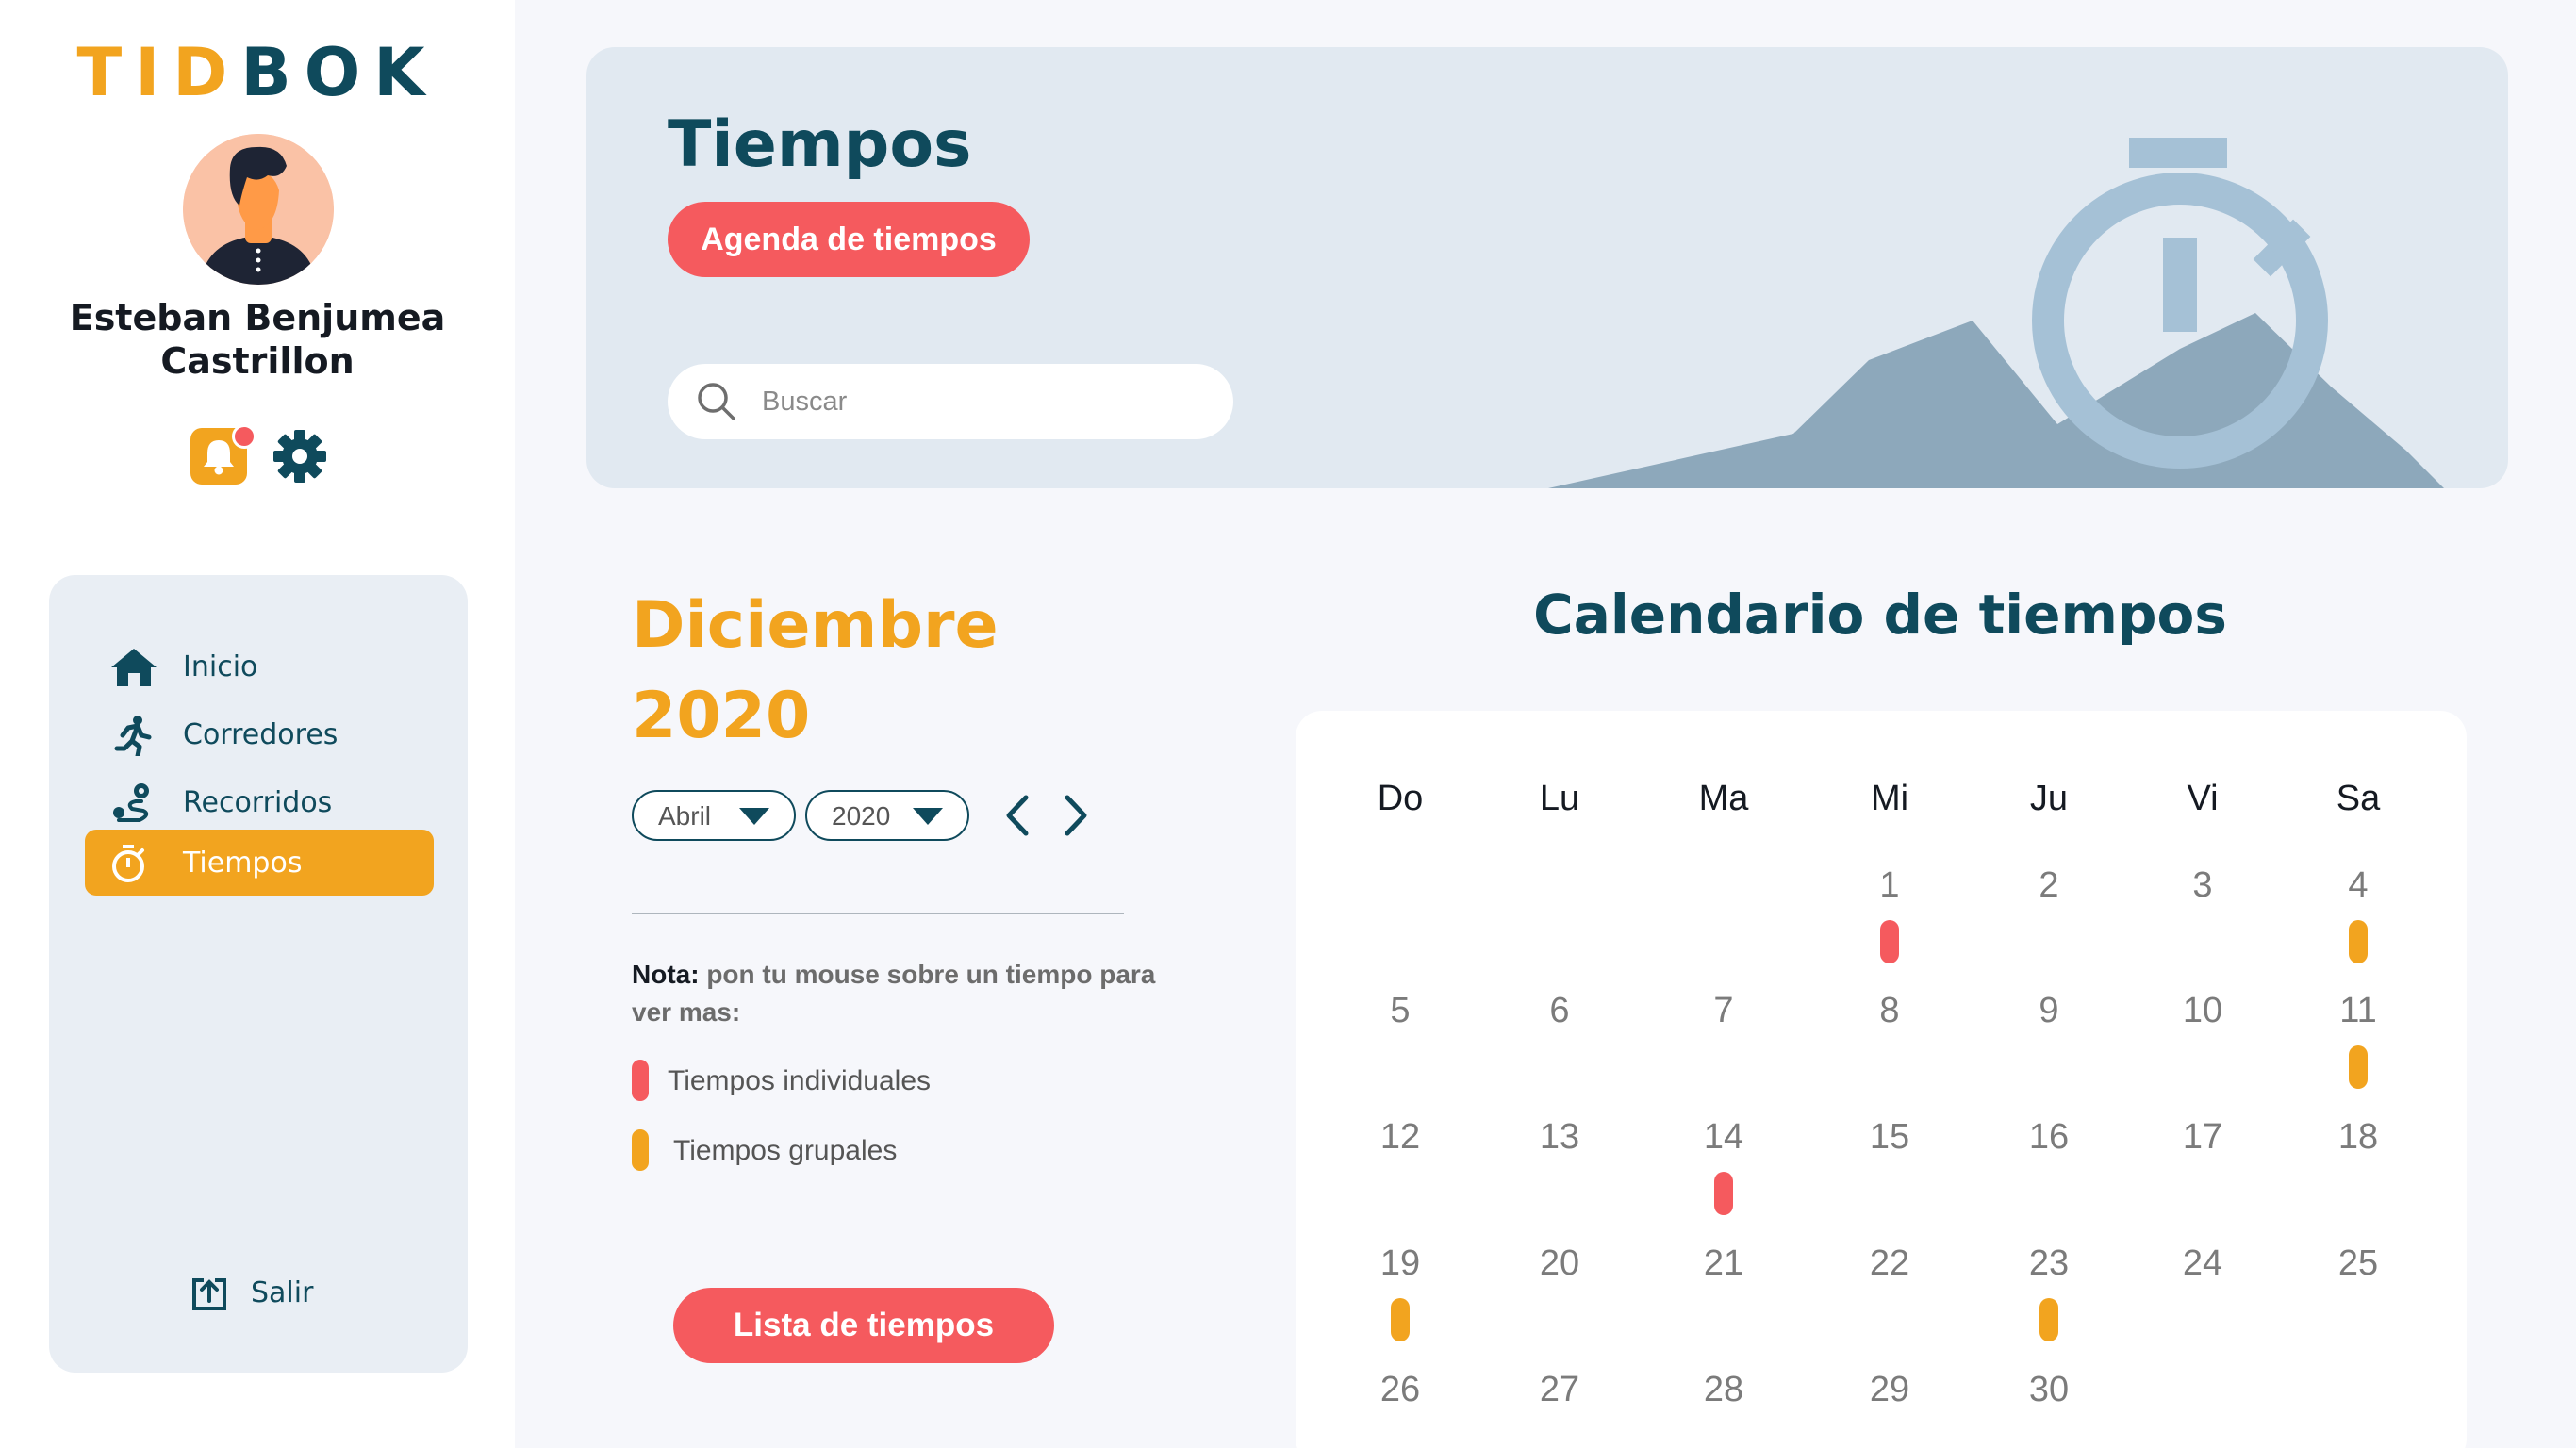 The width and height of the screenshot is (2576, 1448). Describe the element at coordinates (863, 1325) in the screenshot. I see `times-list-button: Lista de tiempos` at that location.